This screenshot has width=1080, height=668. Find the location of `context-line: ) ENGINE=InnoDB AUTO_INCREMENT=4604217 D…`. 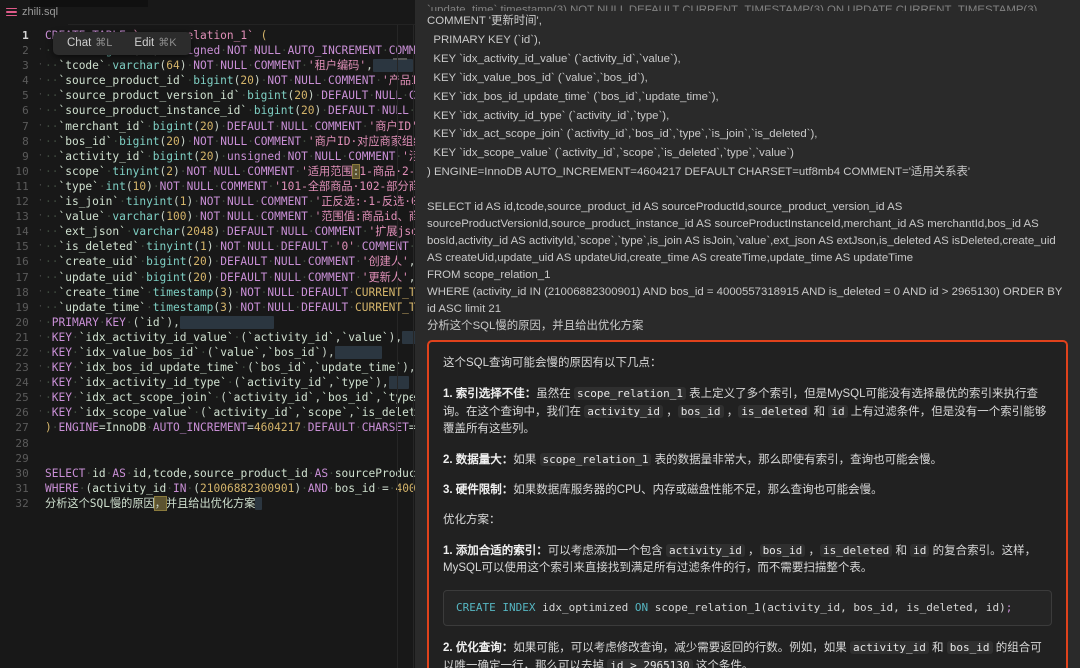

context-line: ) ENGINE=InnoDB AUTO_INCREMENT=4604217 D… is located at coordinates (699, 172).